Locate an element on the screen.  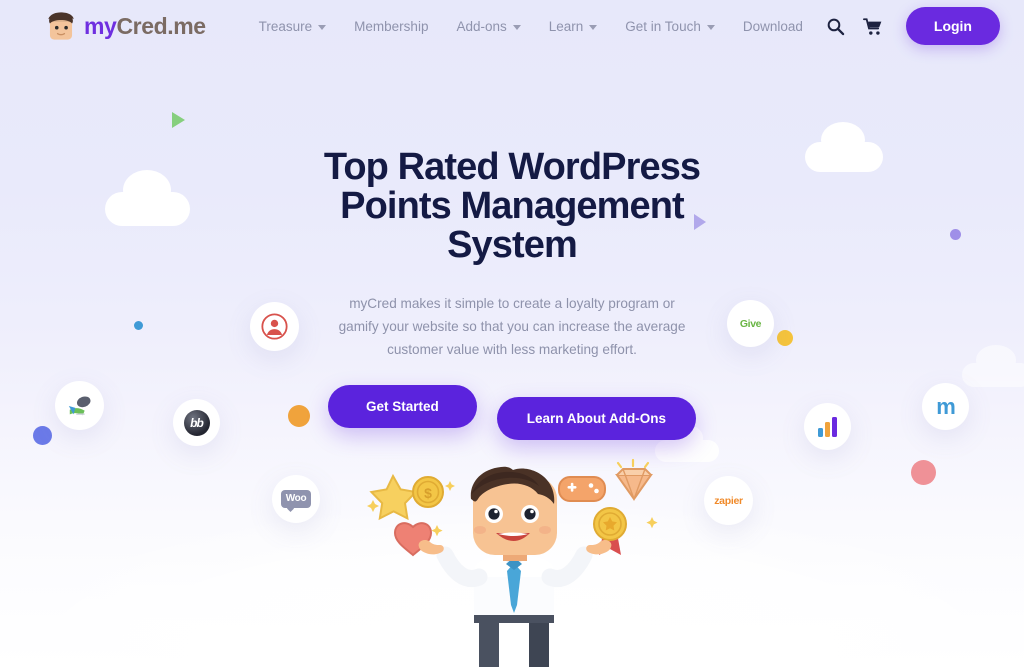
search-icon is located at coordinates (835, 26).